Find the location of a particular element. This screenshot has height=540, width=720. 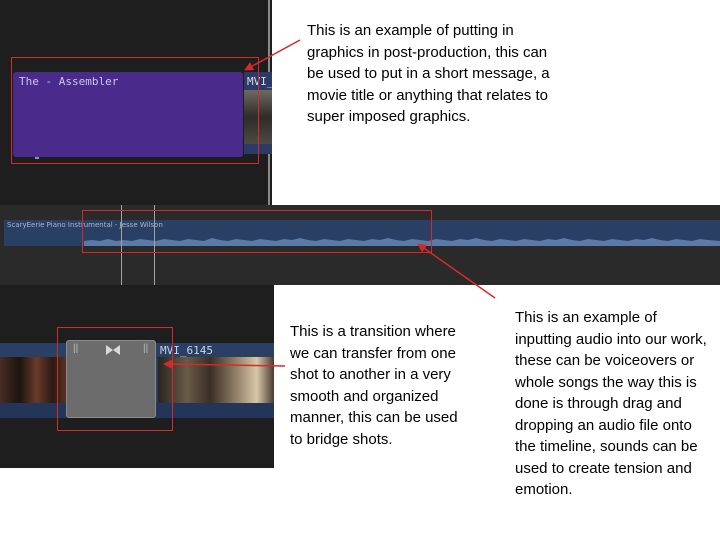

audio-highlight-box is located at coordinates (257, 231).